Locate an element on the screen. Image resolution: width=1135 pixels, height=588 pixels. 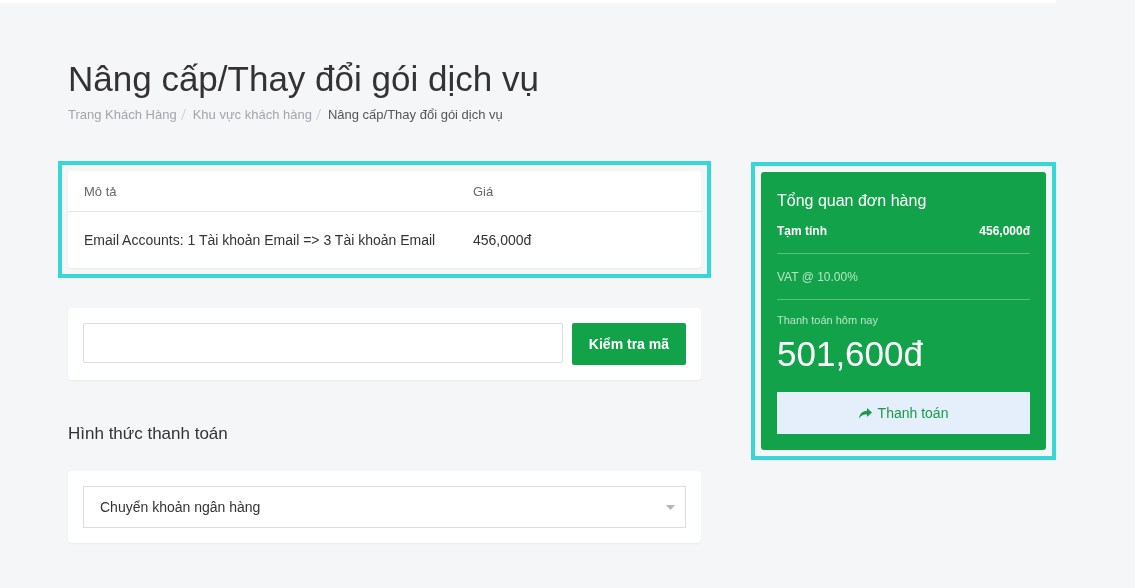
column-header: Giá is located at coordinates (484, 191).